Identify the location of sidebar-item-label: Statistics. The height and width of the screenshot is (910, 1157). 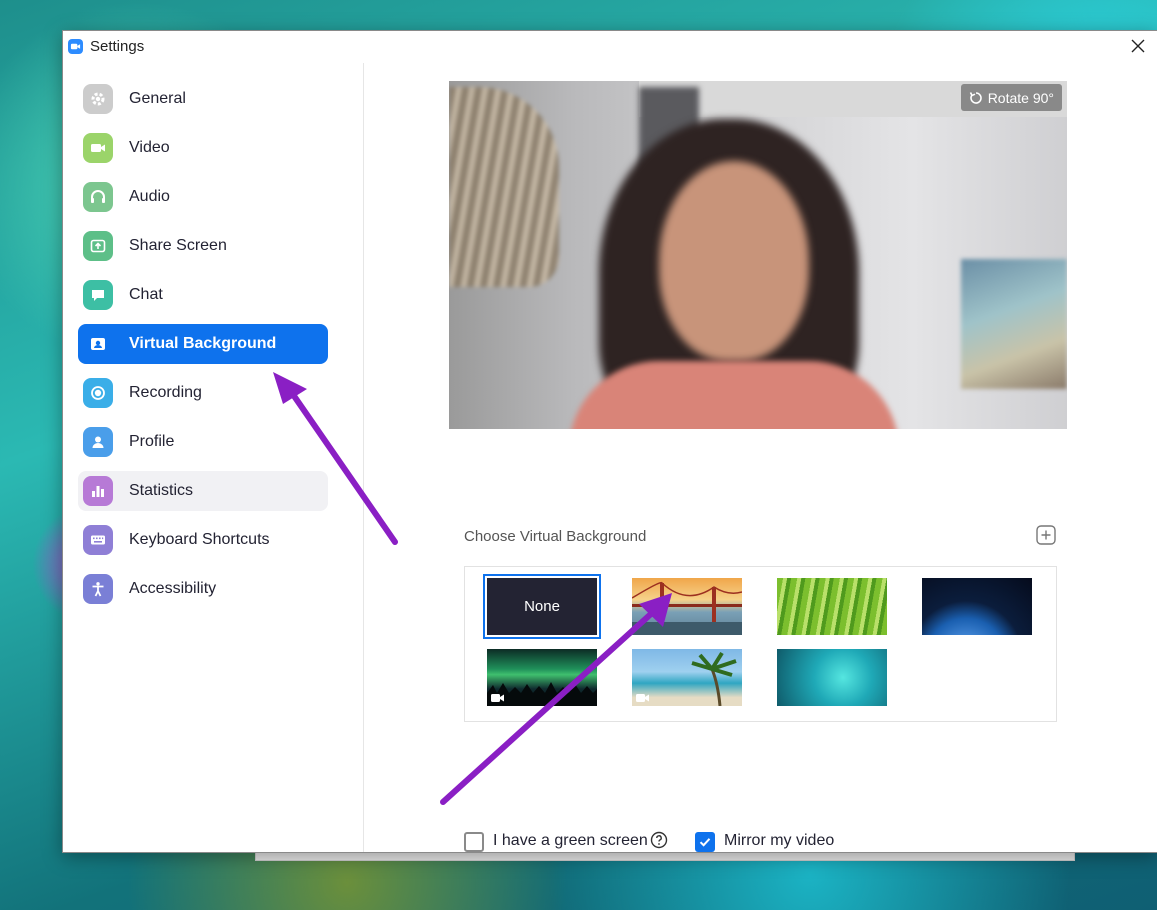
(161, 490).